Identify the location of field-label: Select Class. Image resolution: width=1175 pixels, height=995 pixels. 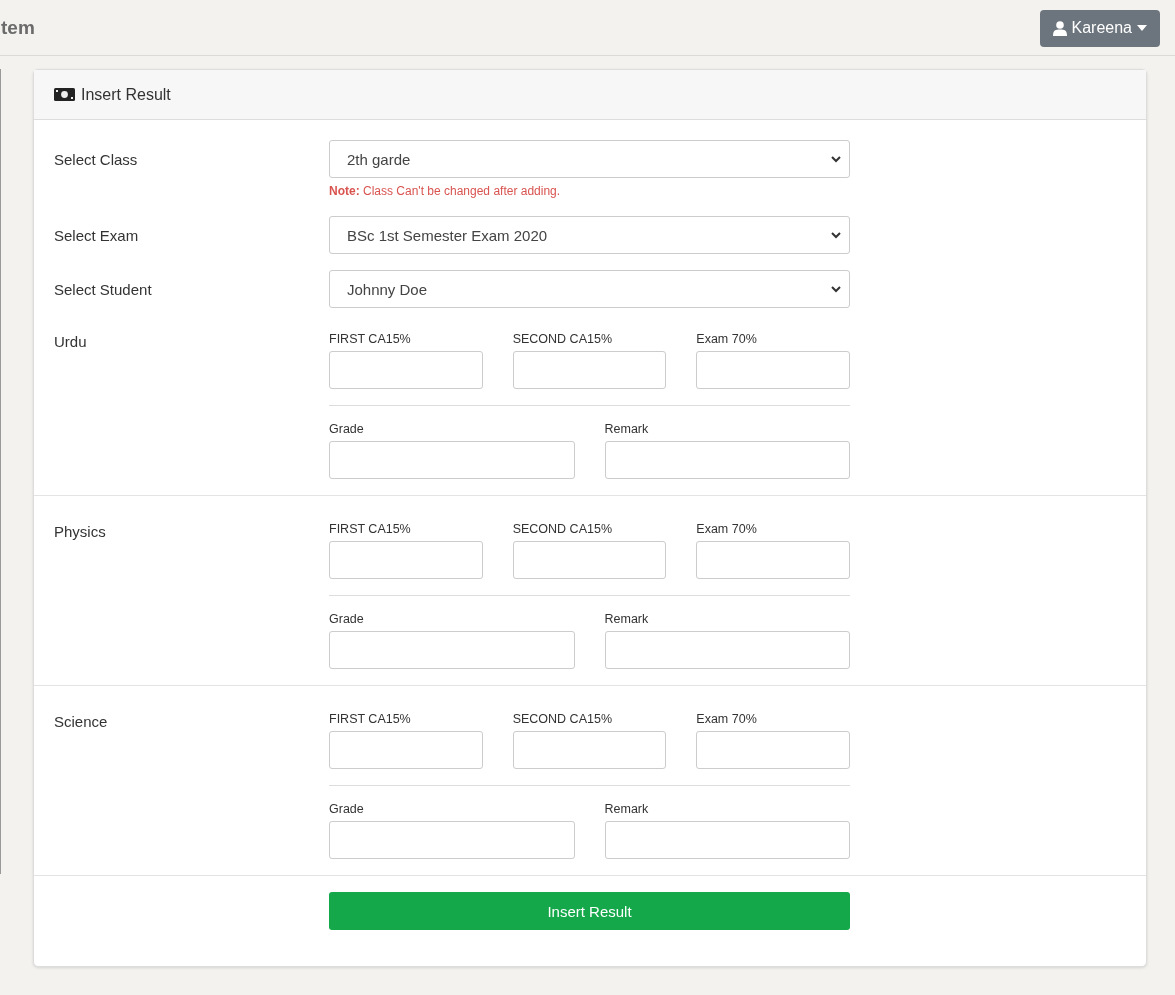
(96, 160).